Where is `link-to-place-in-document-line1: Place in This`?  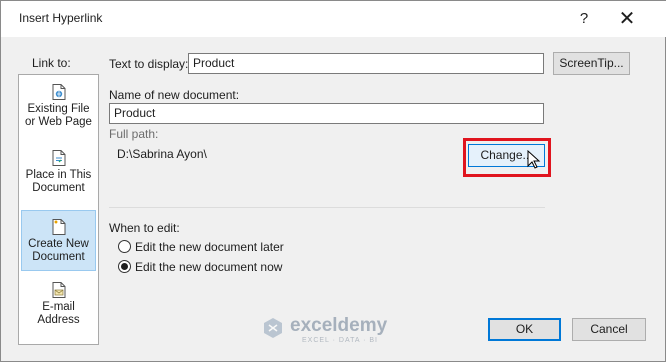 link-to-place-in-document-line1: Place in This is located at coordinates (58, 175).